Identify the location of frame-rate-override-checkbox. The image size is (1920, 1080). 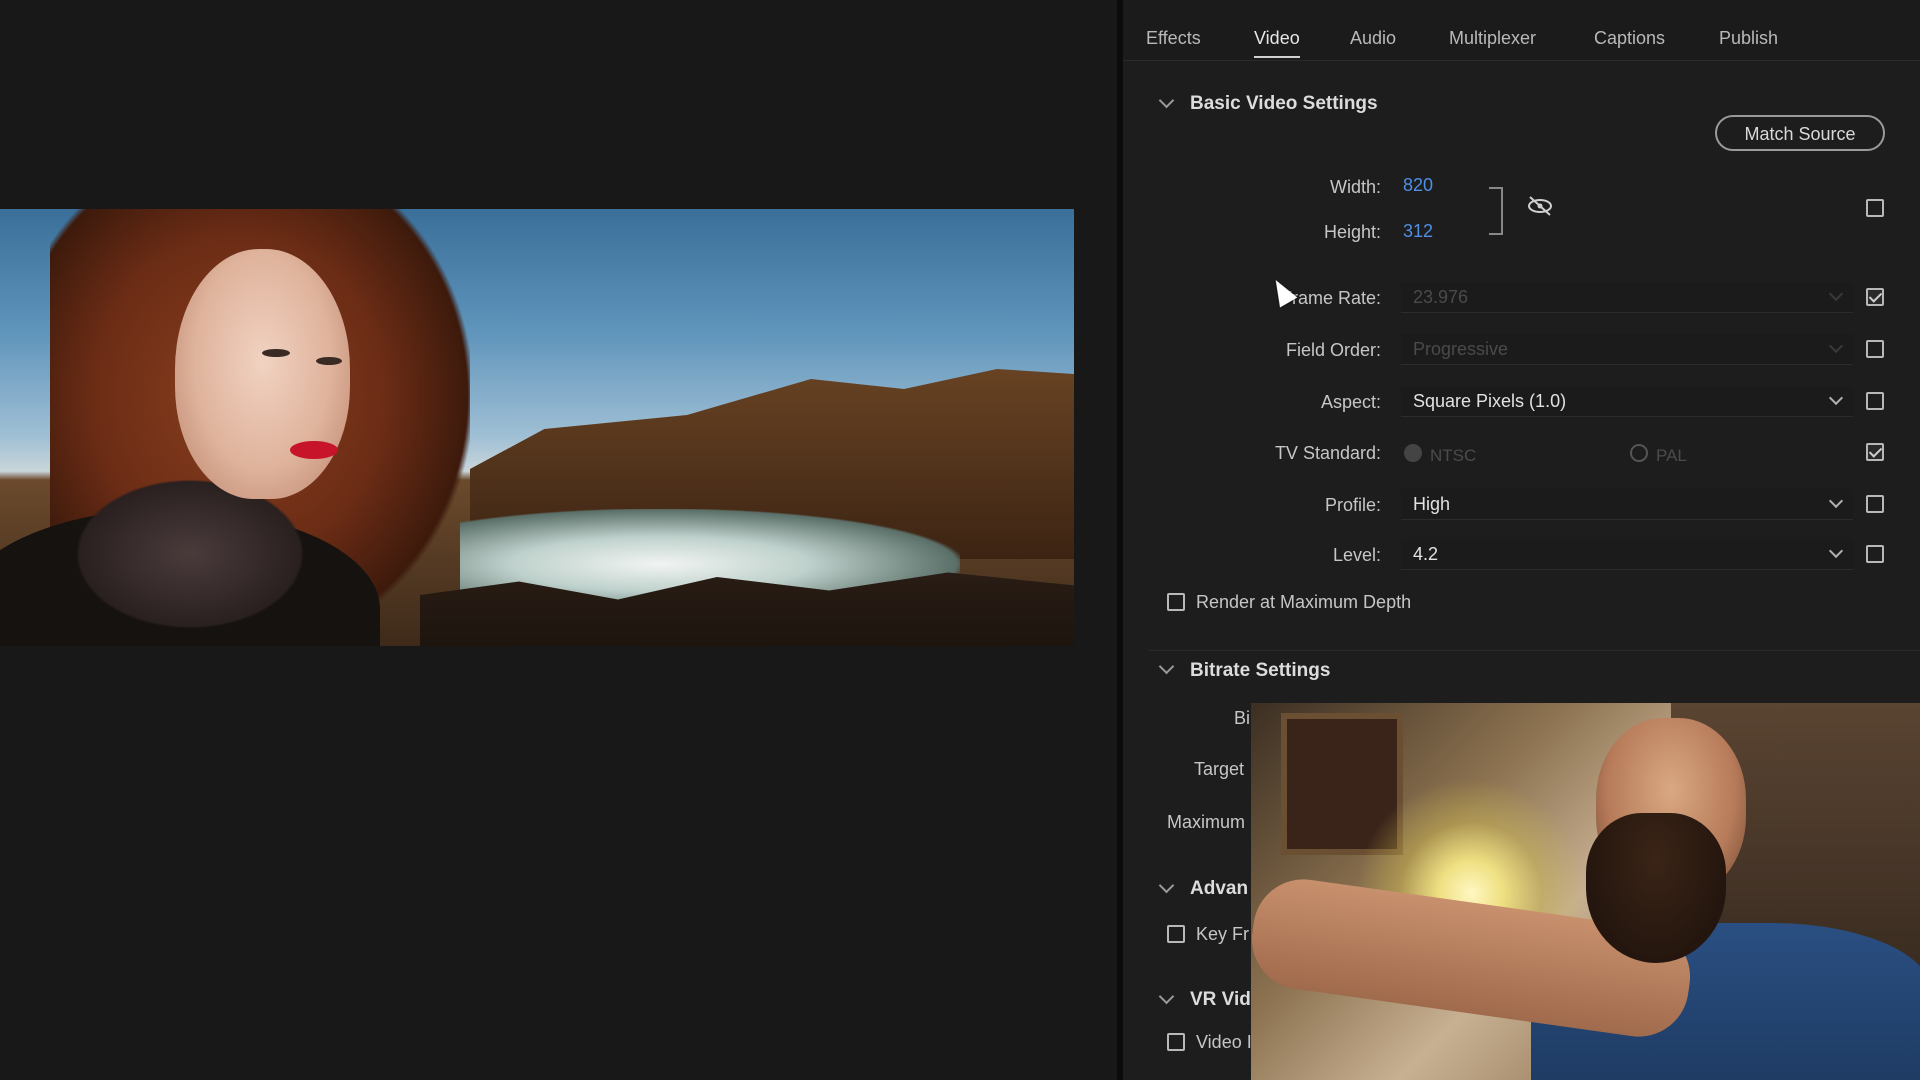
(1875, 297).